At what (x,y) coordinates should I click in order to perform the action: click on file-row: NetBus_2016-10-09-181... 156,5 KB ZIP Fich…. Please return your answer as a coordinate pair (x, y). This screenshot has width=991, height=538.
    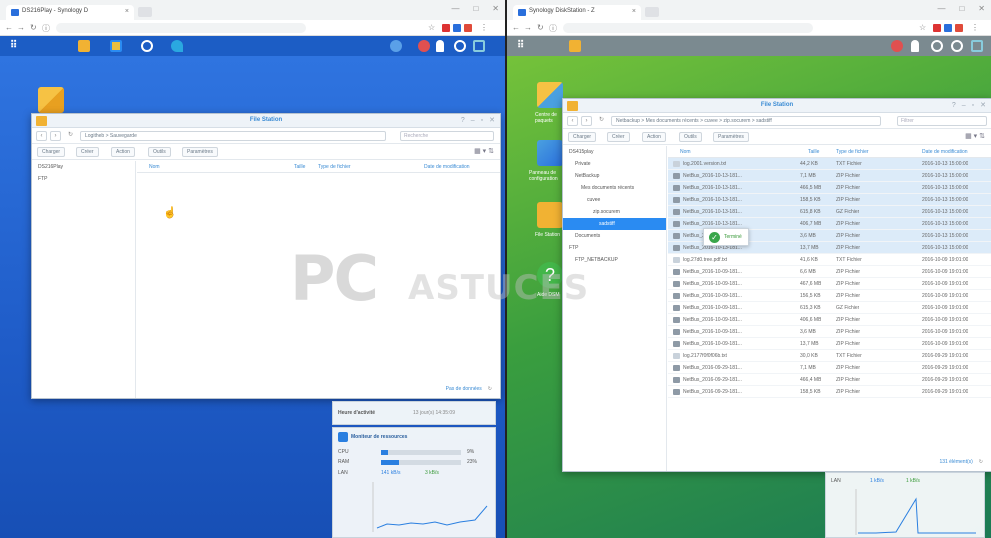
    Looking at the image, I should click on (829, 296).